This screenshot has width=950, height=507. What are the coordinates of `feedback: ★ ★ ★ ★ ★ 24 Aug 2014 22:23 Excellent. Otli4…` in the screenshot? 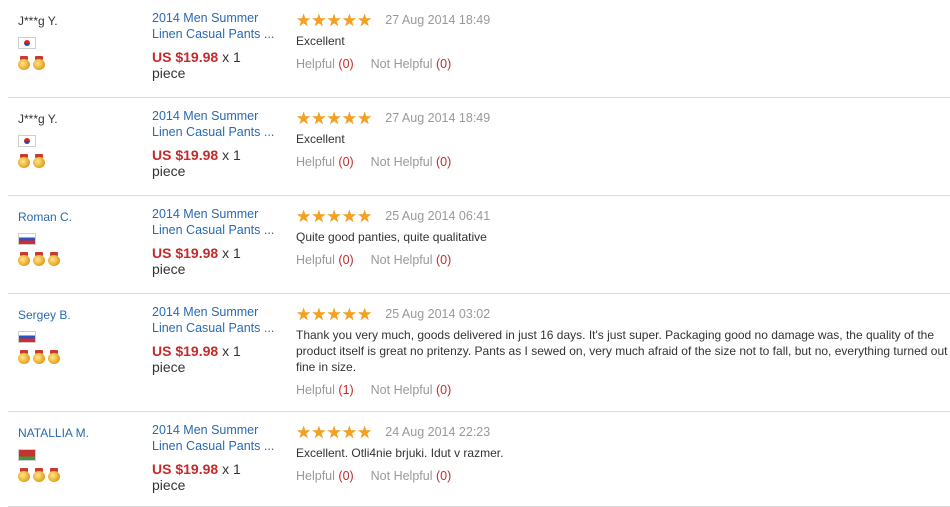 It's located at (623, 453).